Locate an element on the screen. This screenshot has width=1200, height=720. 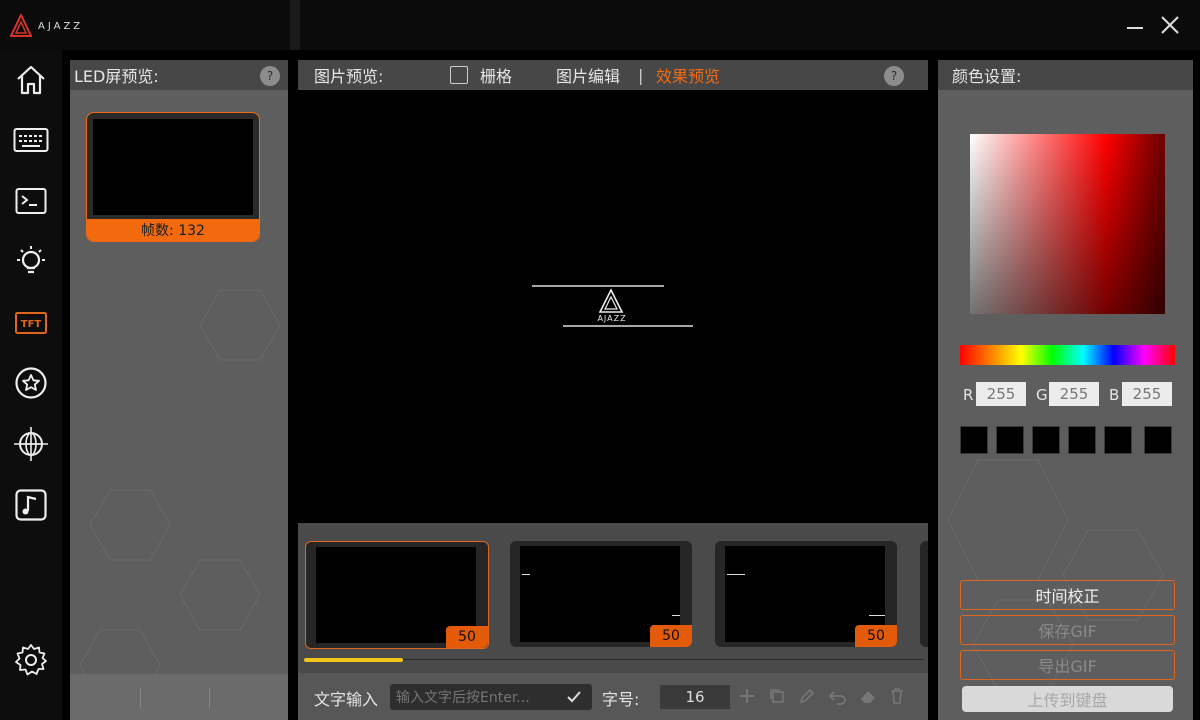
star-circle-icon is located at coordinates (31, 383).